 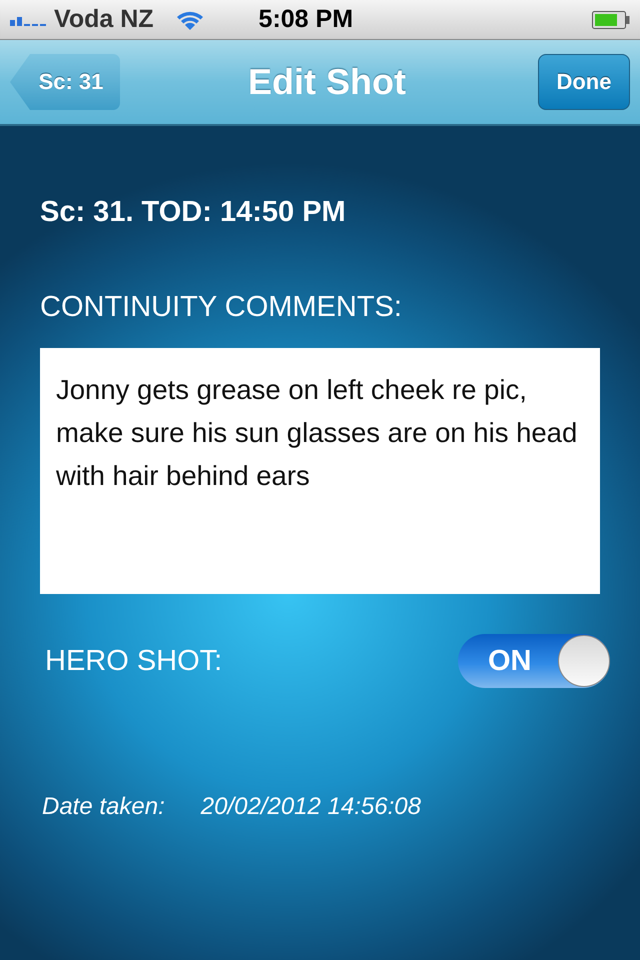 I want to click on back-button: Sc: 31, so click(x=65, y=82).